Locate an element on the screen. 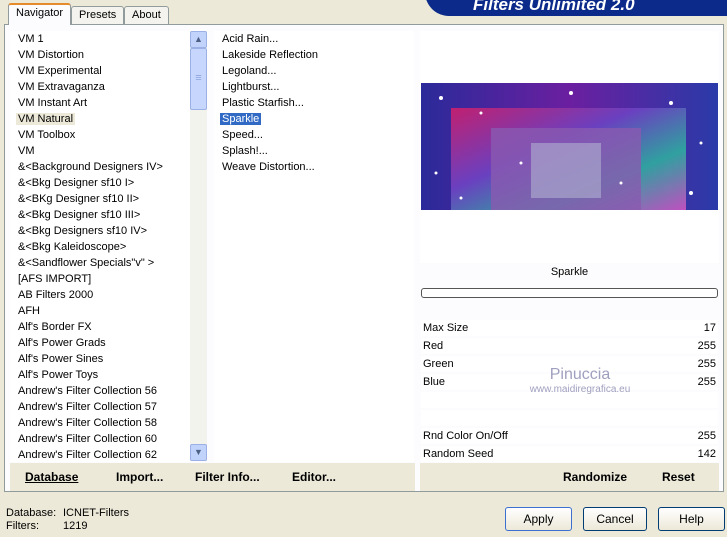 The width and height of the screenshot is (727, 537). category-item: &<Bkg Designer sf10 III> is located at coordinates (100, 215).